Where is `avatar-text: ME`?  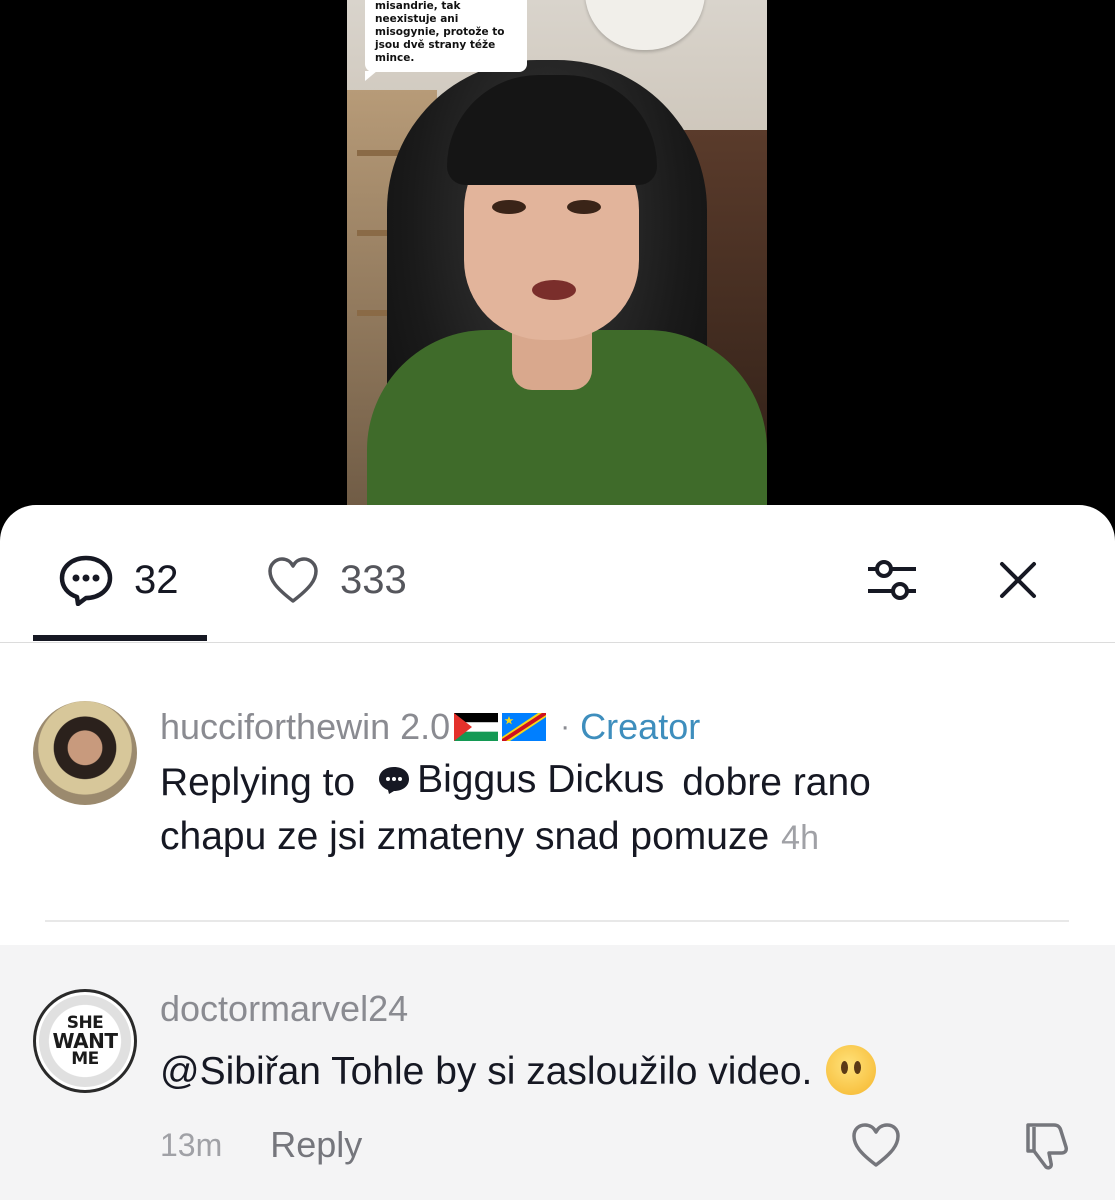
avatar-text: ME is located at coordinates (85, 1059).